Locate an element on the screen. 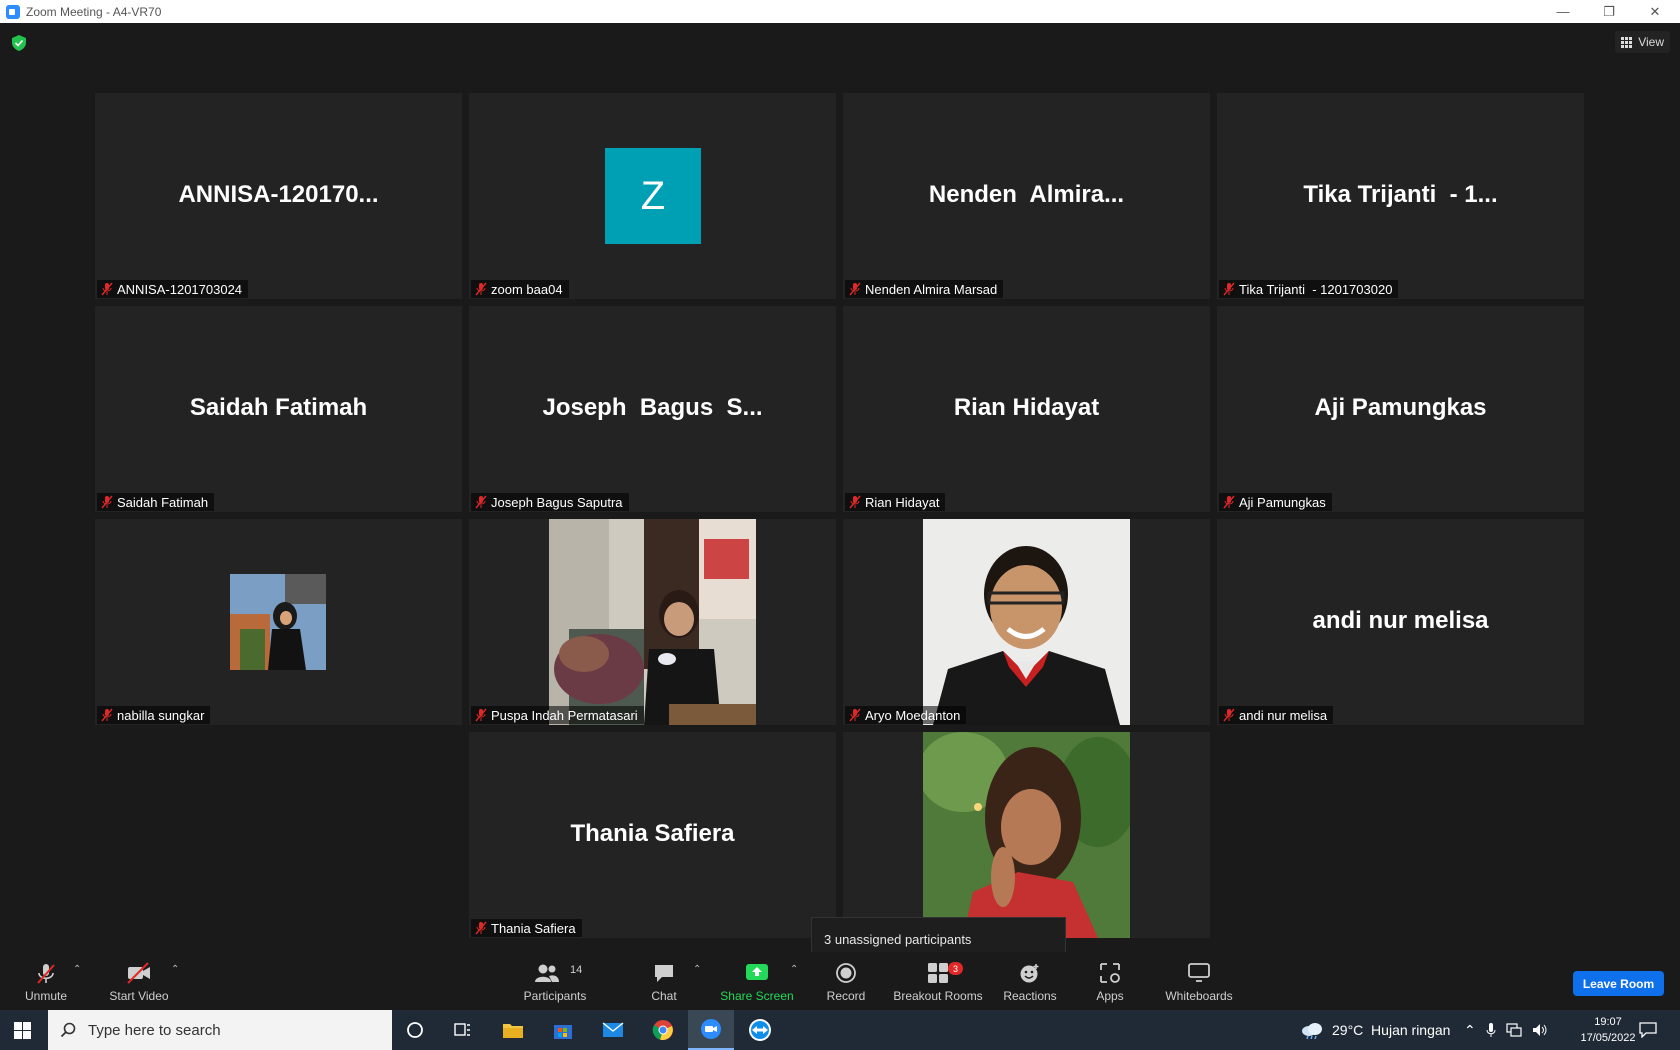  participant-profile-photo is located at coordinates (278, 622).